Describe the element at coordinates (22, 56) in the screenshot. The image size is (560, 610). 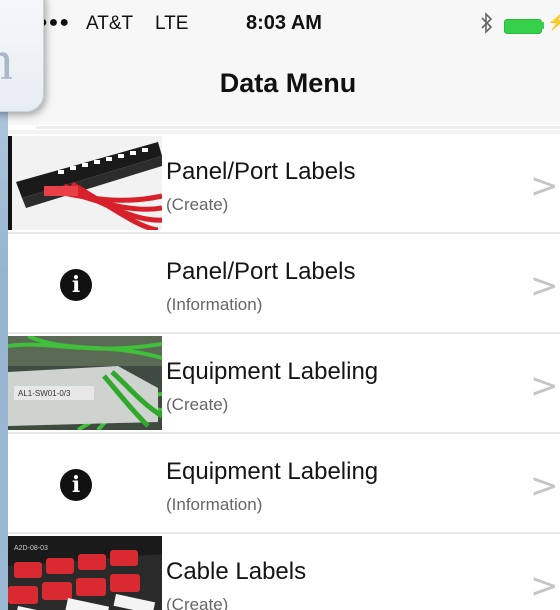
I see `overlay-card: n` at that location.